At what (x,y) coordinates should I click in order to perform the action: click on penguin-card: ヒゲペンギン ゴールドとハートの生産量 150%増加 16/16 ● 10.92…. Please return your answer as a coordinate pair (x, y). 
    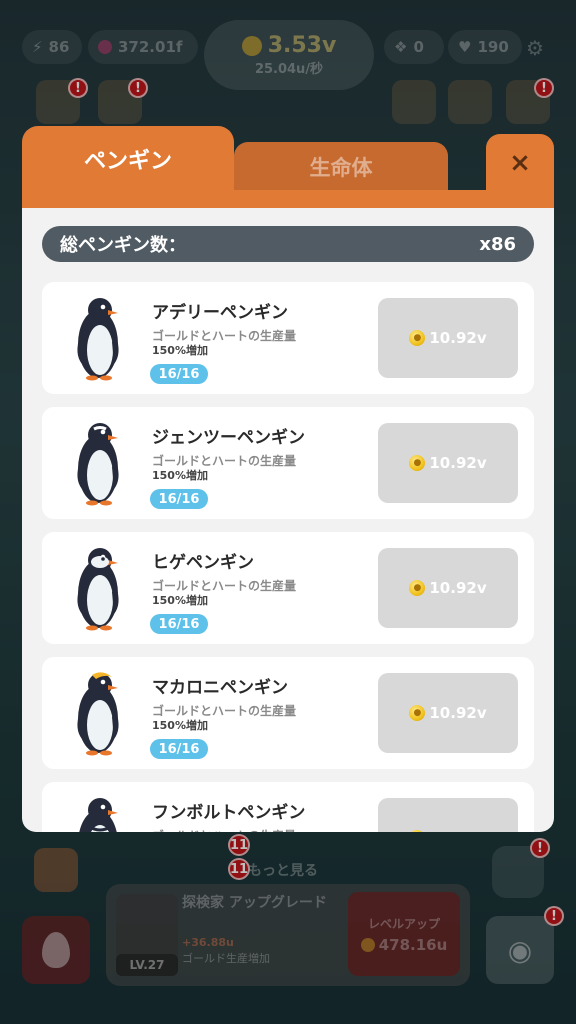
    Looking at the image, I should click on (288, 588).